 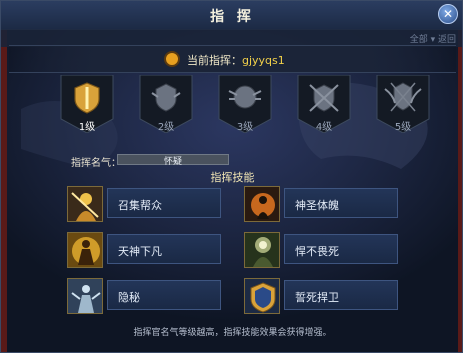 What do you see at coordinates (140, 251) in the screenshot?
I see `skill-name-3: 天神下凡` at bounding box center [140, 251].